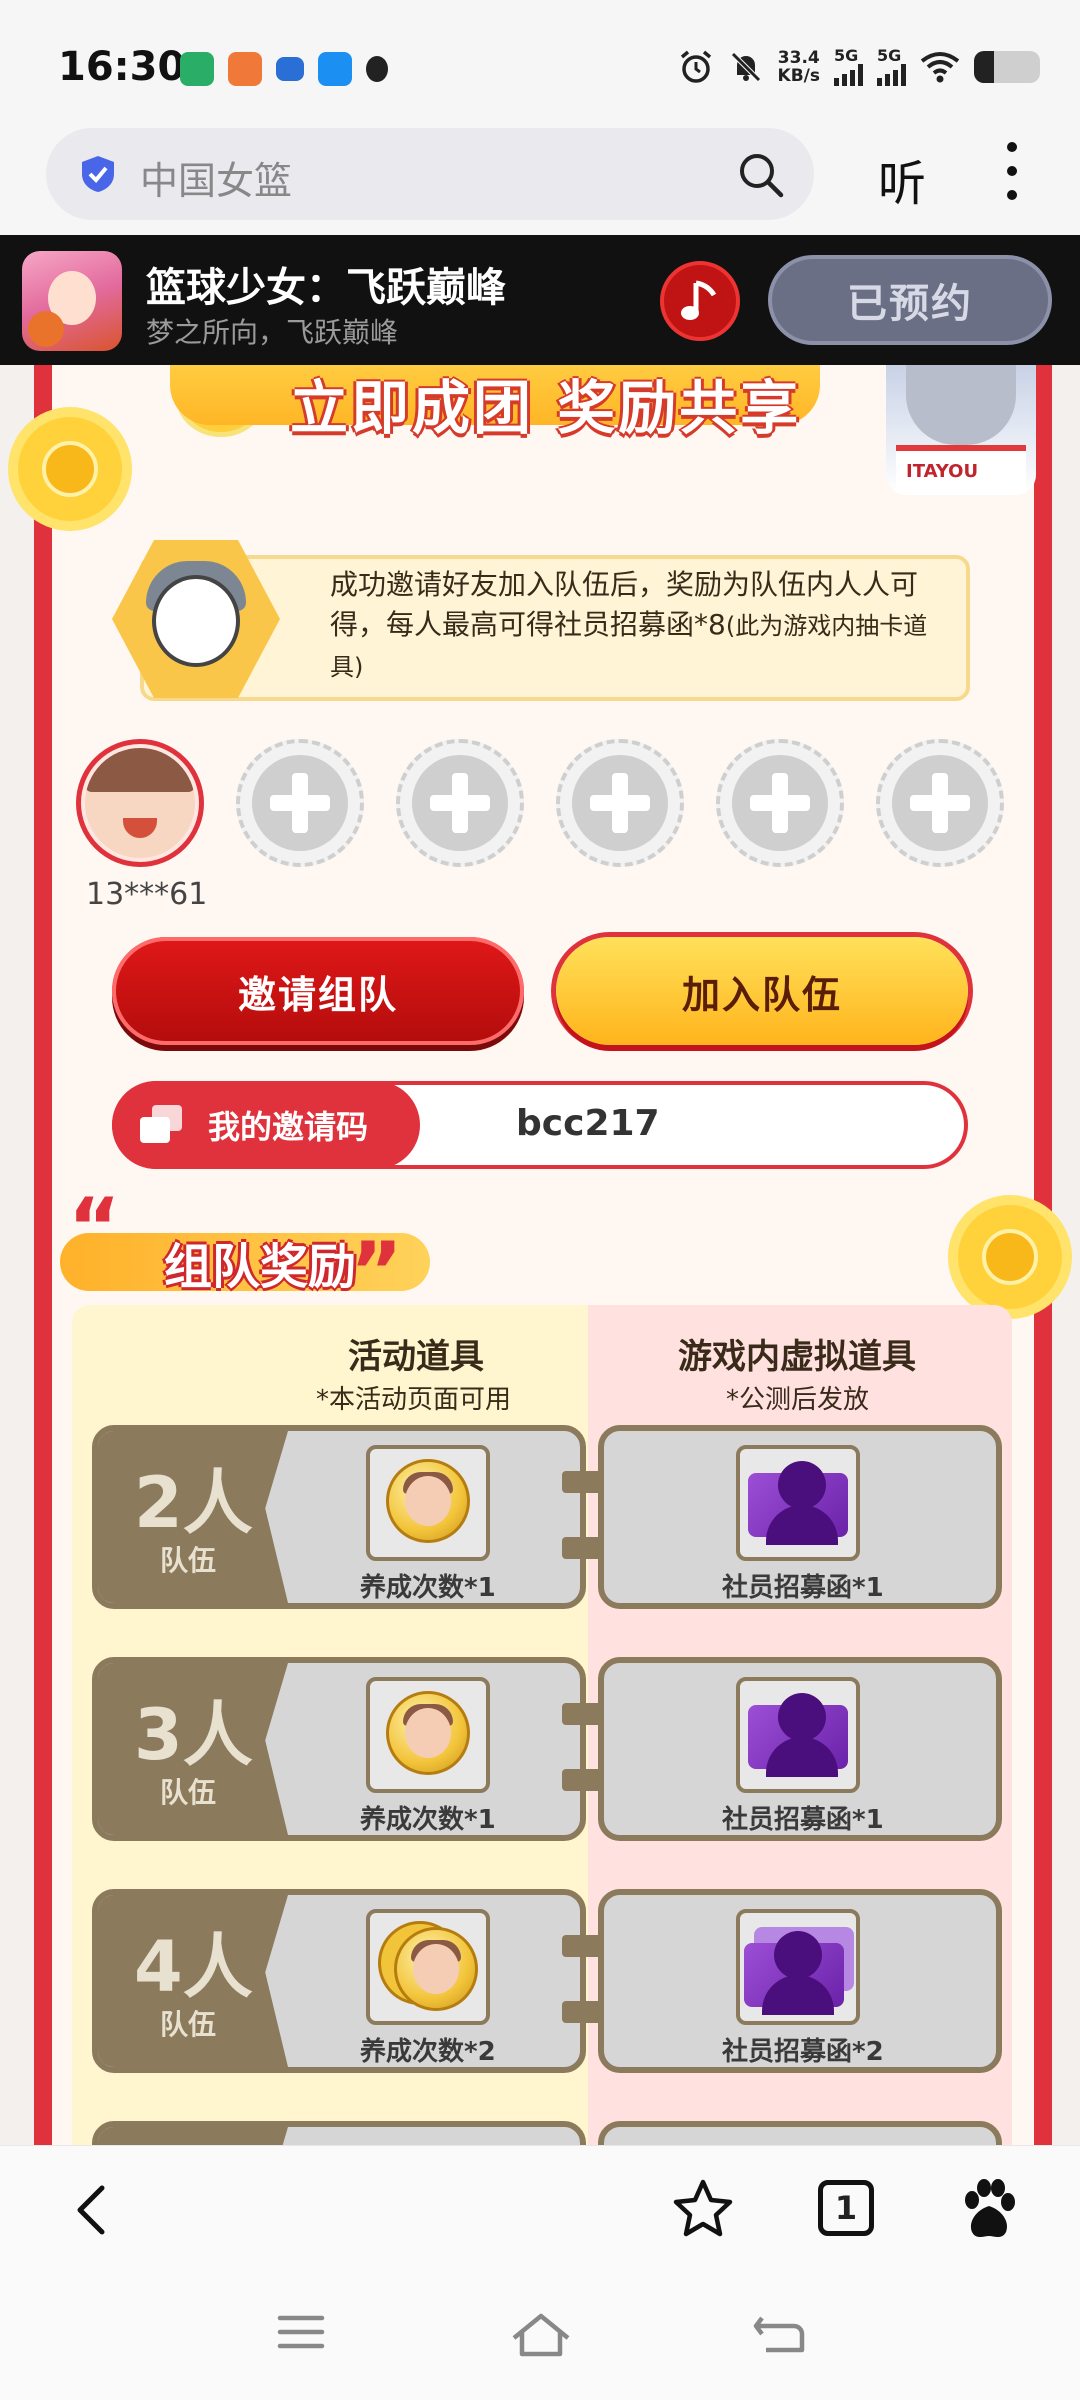 This screenshot has width=1080, height=2400. What do you see at coordinates (122, 67) in the screenshot?
I see `clock: 16:30` at bounding box center [122, 67].